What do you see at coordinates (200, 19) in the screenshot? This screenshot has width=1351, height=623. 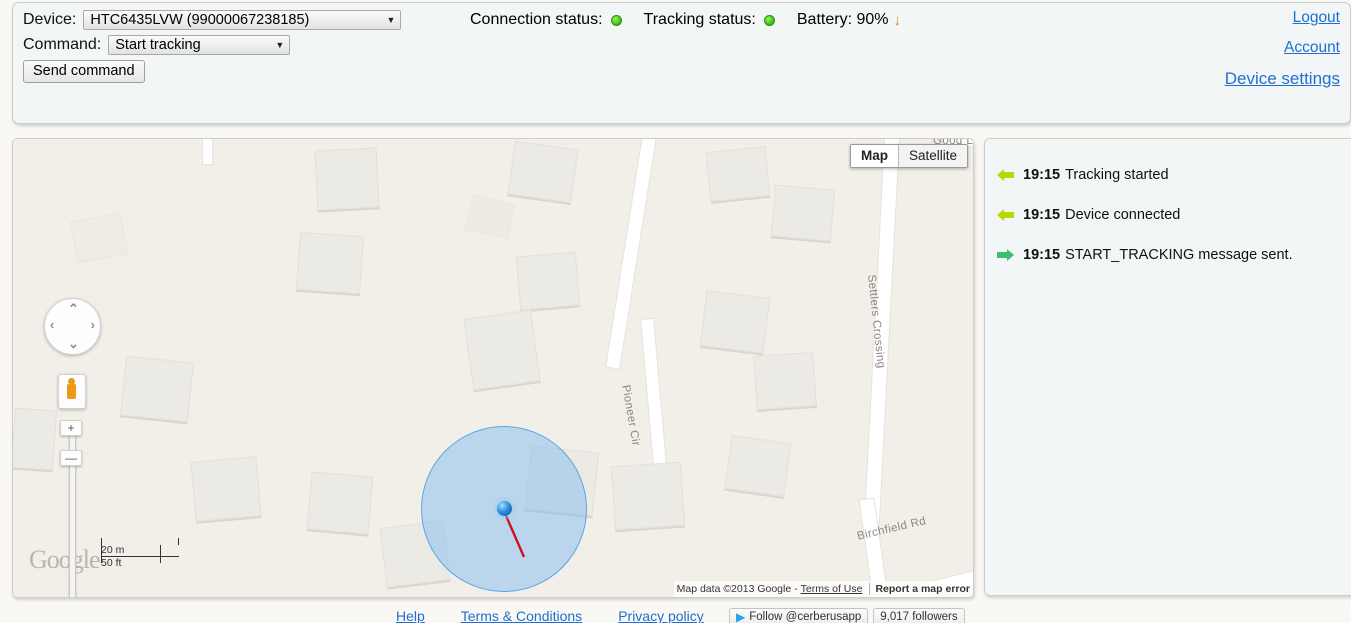 I see `device-select-value: HTC6435LVW (99000067238185)` at bounding box center [200, 19].